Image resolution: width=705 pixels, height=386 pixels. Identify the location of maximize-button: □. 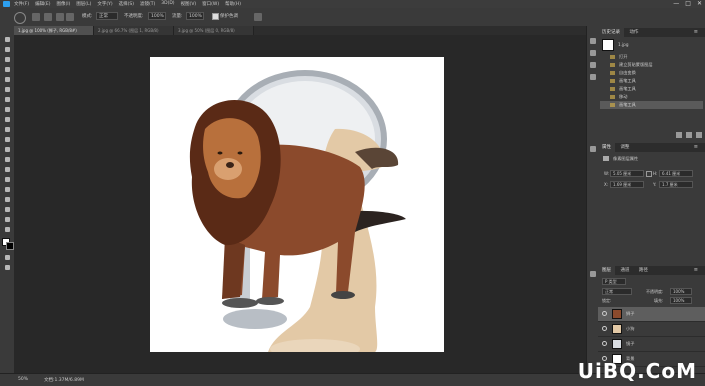
(688, 3).